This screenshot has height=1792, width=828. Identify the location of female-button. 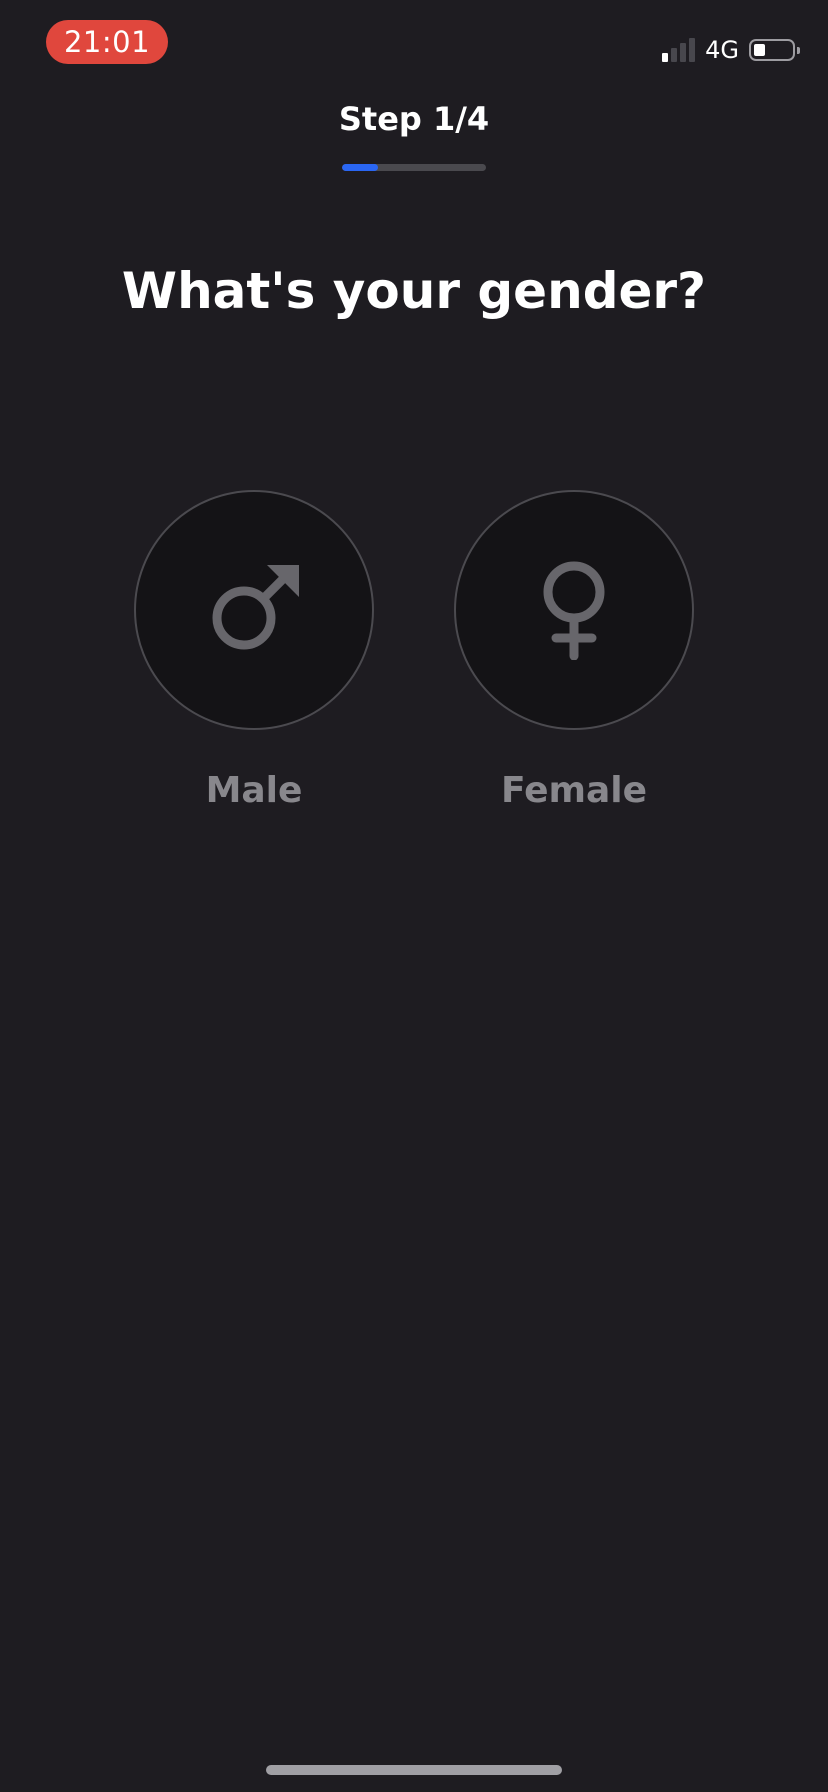
(574, 610).